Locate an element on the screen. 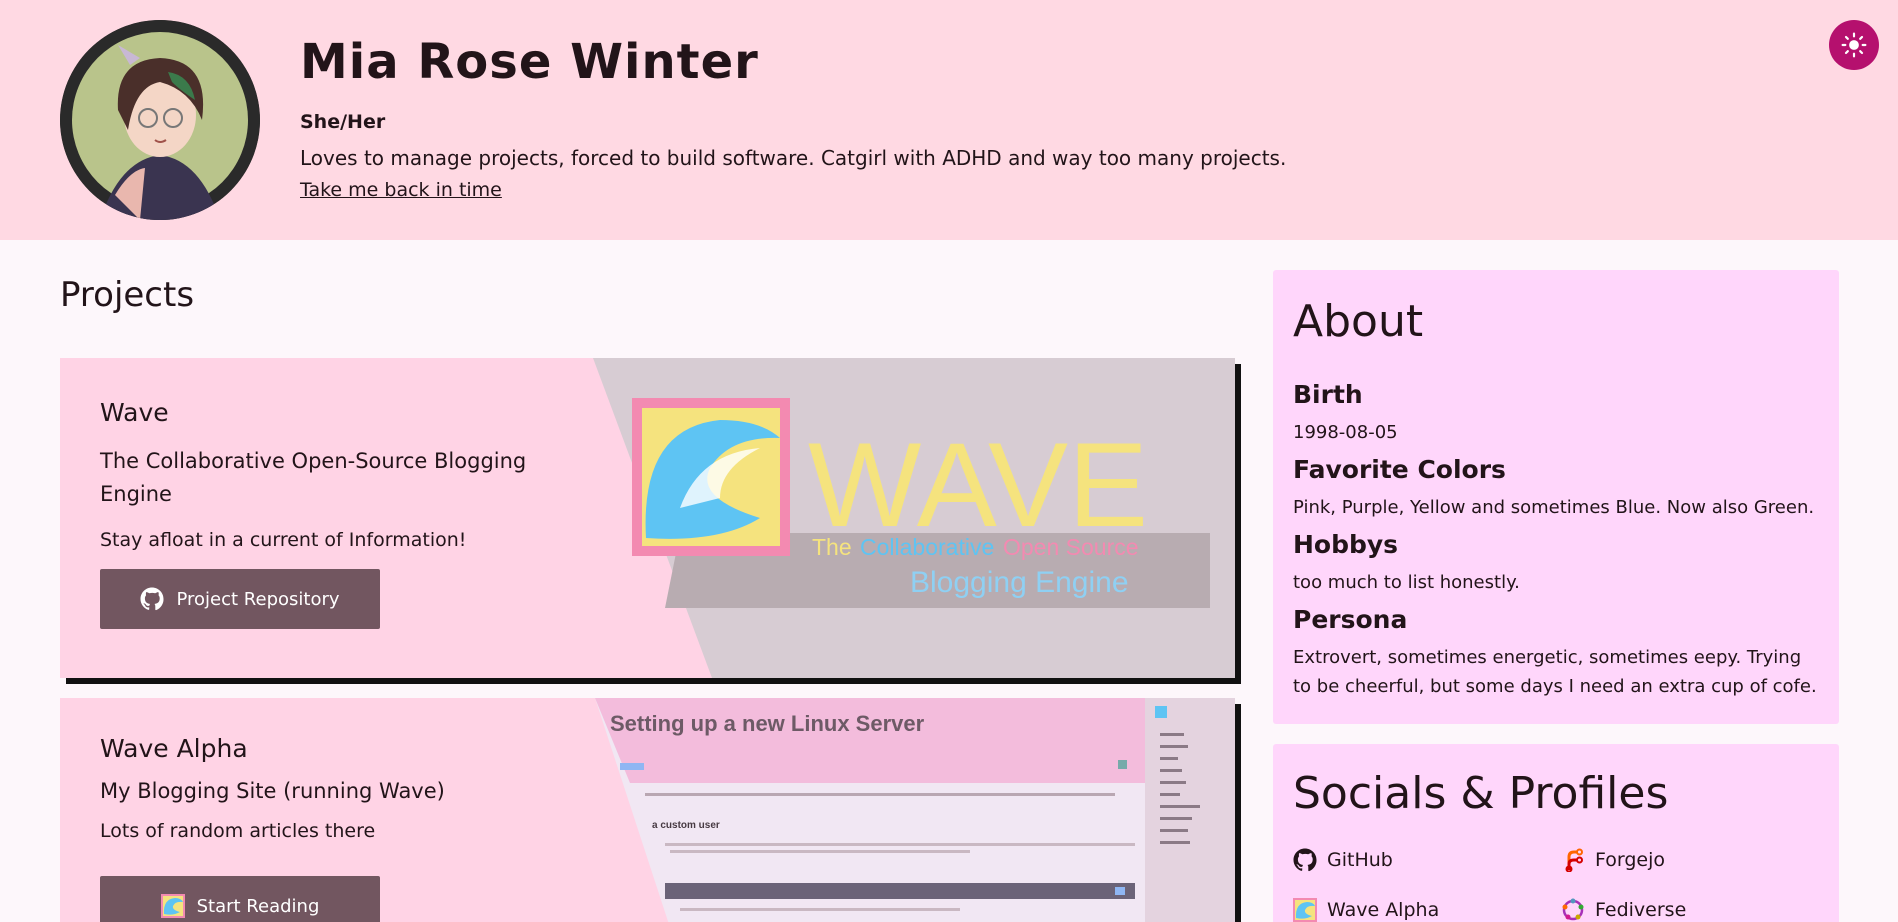 The width and height of the screenshot is (1898, 922). project-repository-button: Project Repository is located at coordinates (240, 599).